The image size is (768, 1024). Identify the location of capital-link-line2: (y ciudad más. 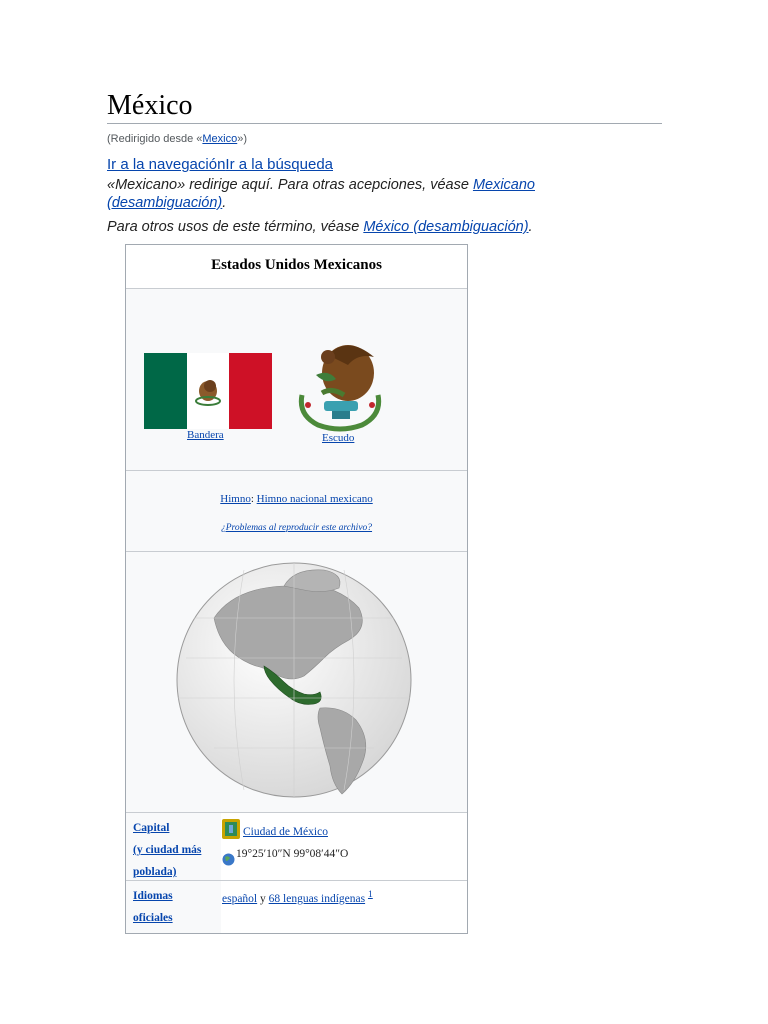
(167, 850).